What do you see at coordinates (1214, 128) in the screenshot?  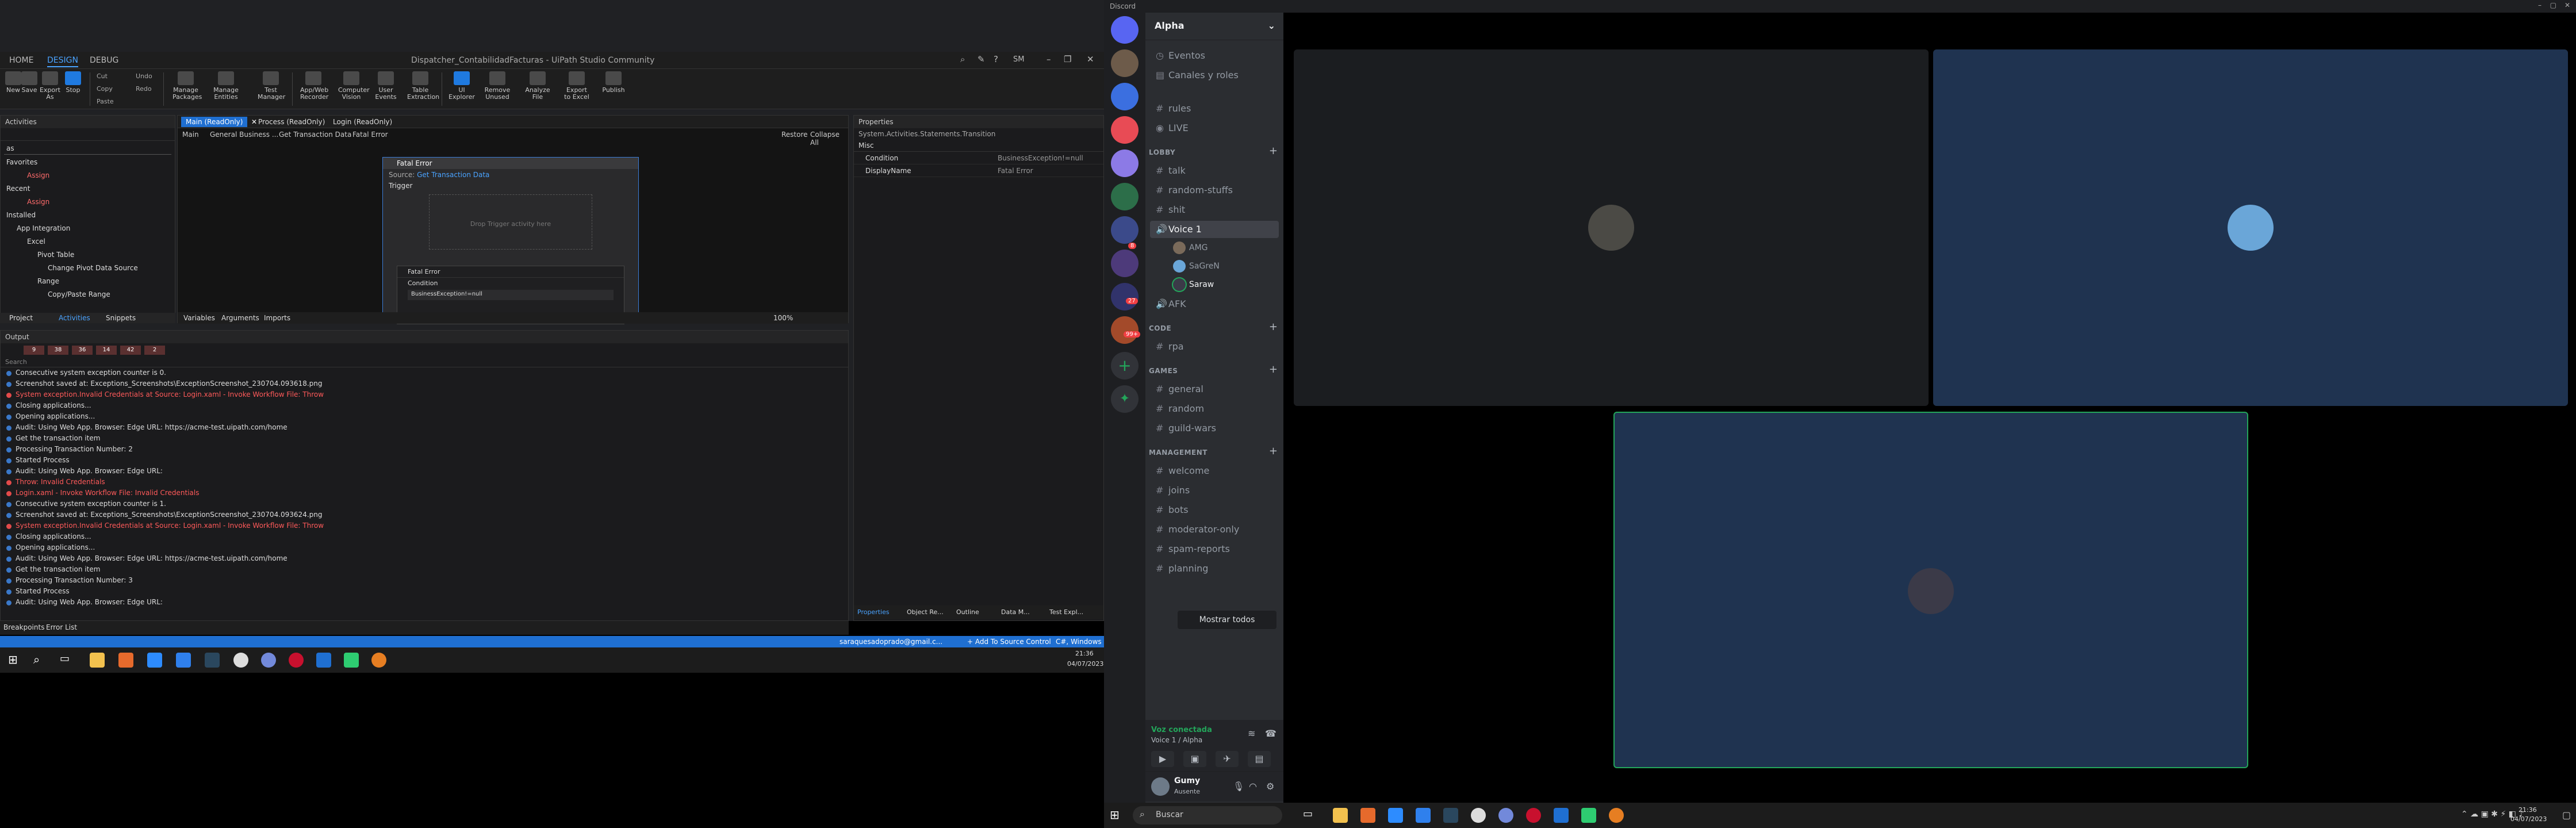 I see `channel-item: ◉ LIVE` at bounding box center [1214, 128].